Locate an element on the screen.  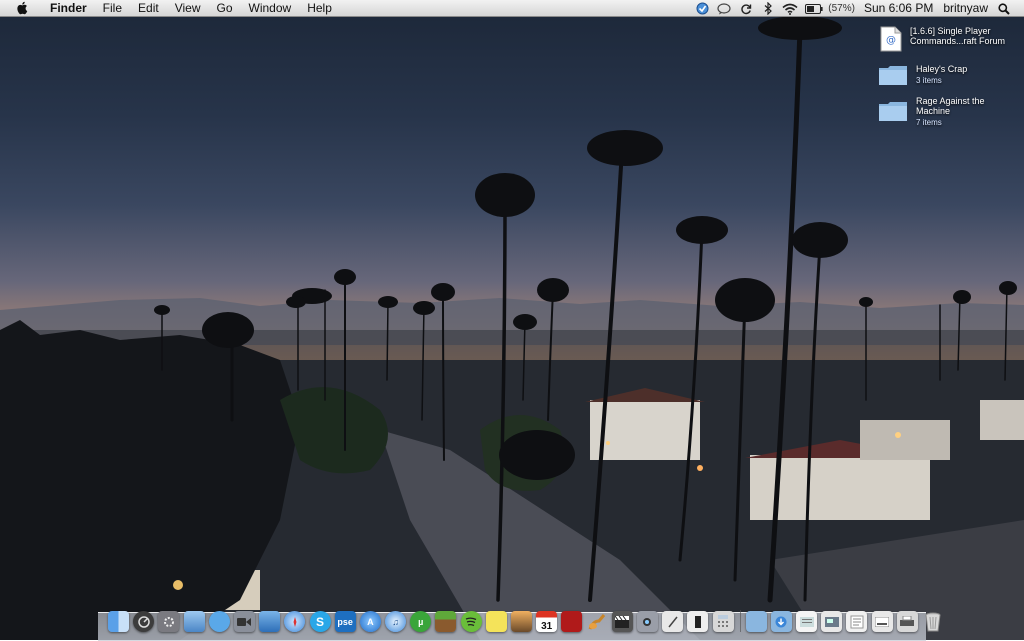
bluetooth-icon is located at coordinates (768, 8).